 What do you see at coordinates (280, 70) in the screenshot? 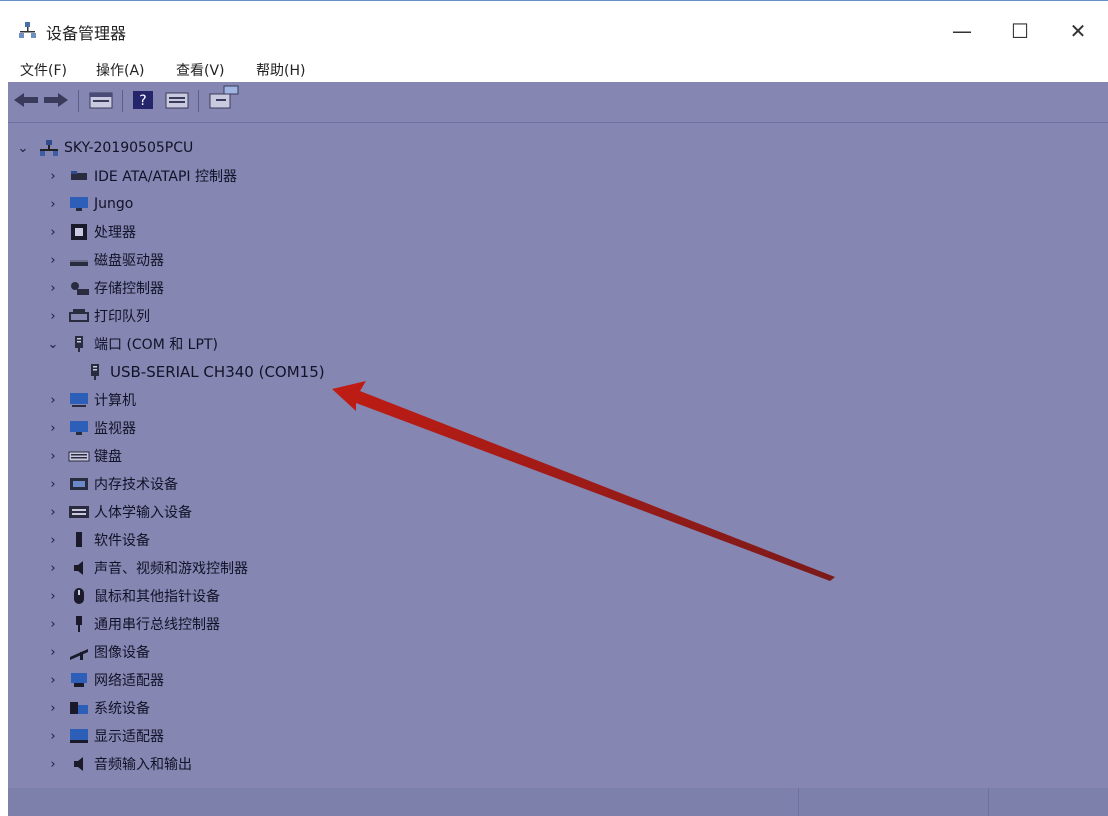
I see `menu-help: 帮助(H)` at bounding box center [280, 70].